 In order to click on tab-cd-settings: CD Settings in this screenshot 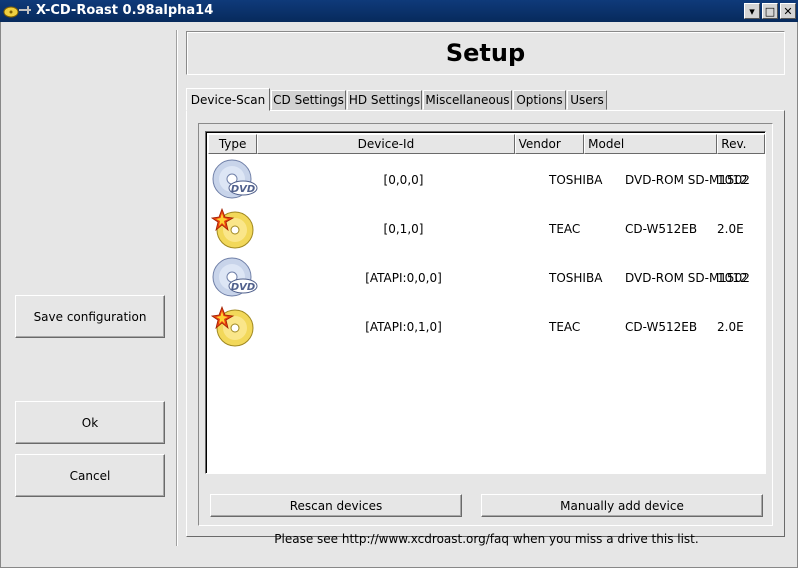, I will do `click(308, 100)`.